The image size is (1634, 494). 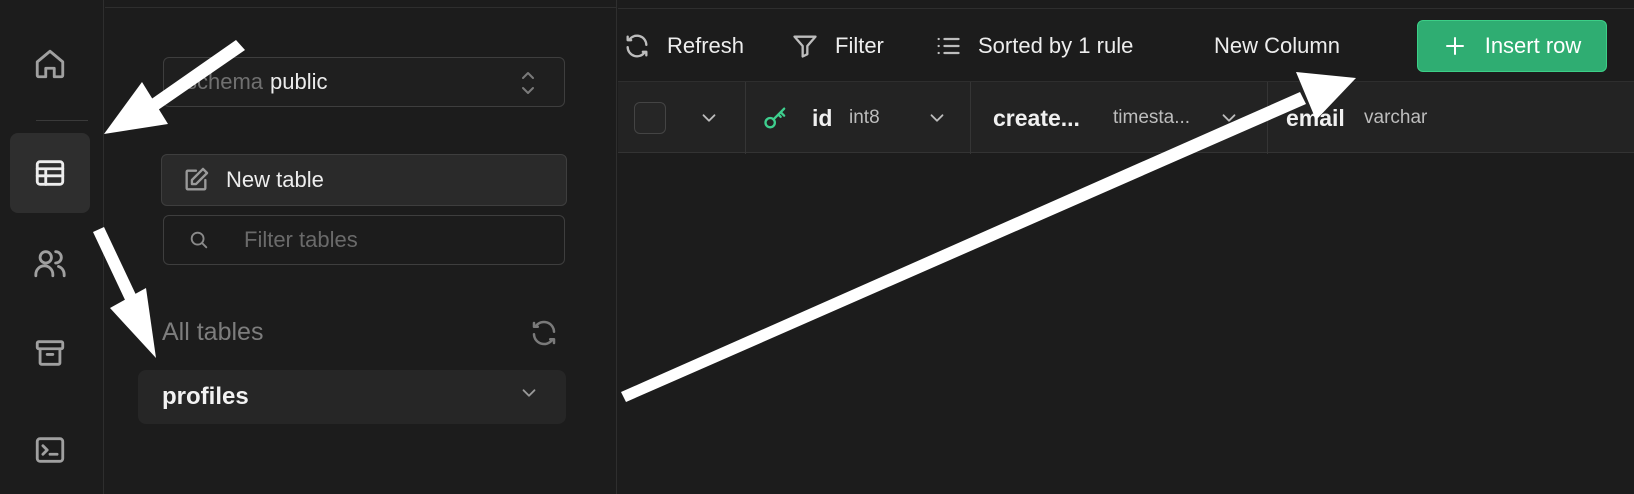 I want to click on table-editor-icon, so click(x=50, y=173).